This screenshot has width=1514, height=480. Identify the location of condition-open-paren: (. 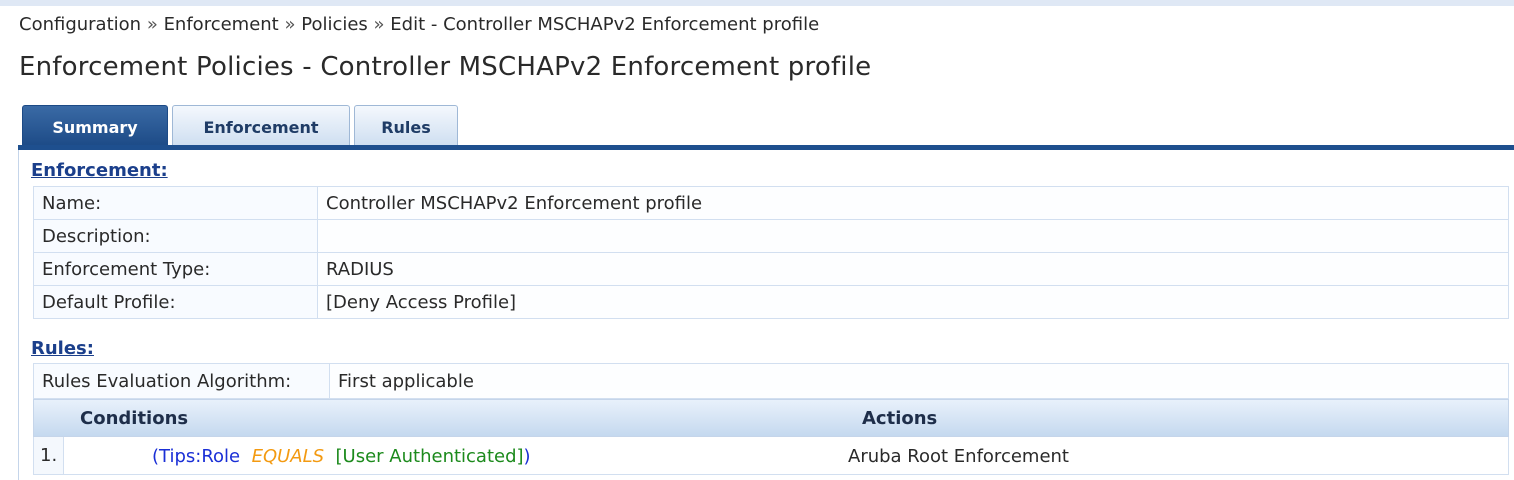
(156, 456).